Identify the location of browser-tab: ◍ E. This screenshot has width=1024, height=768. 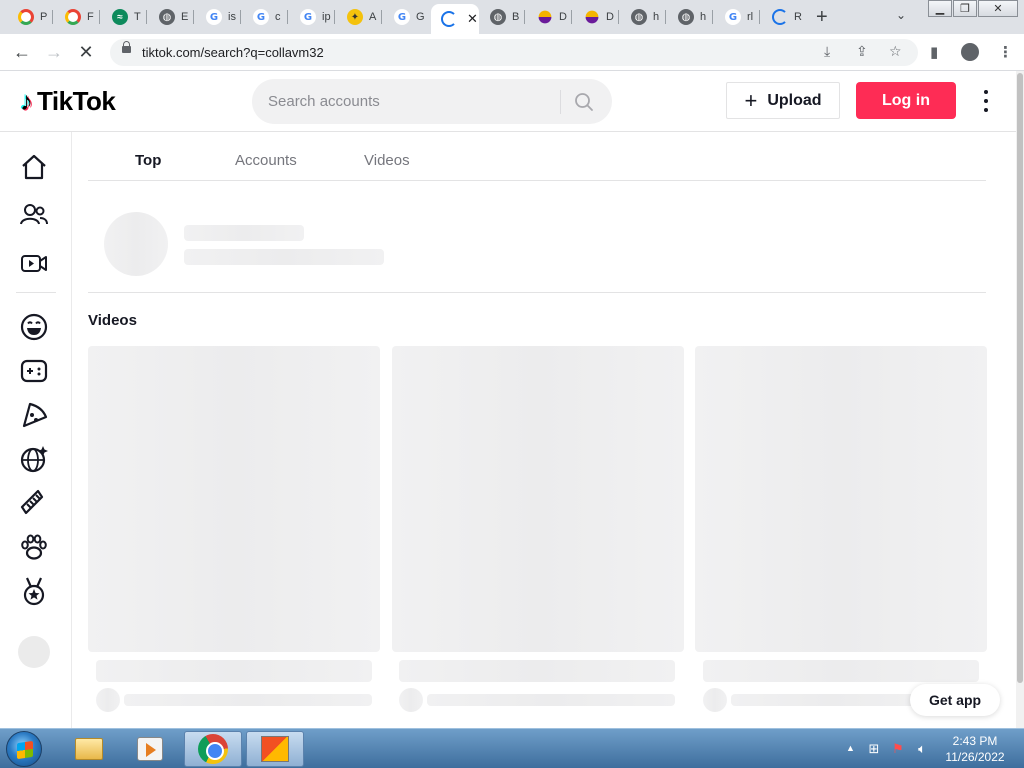
(171, 17).